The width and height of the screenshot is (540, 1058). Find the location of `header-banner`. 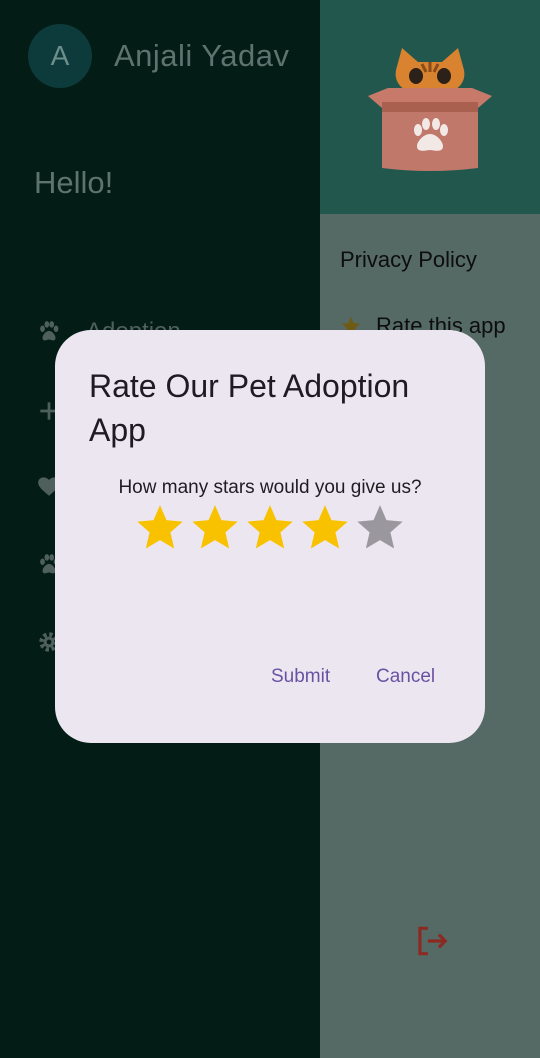

header-banner is located at coordinates (430, 107).